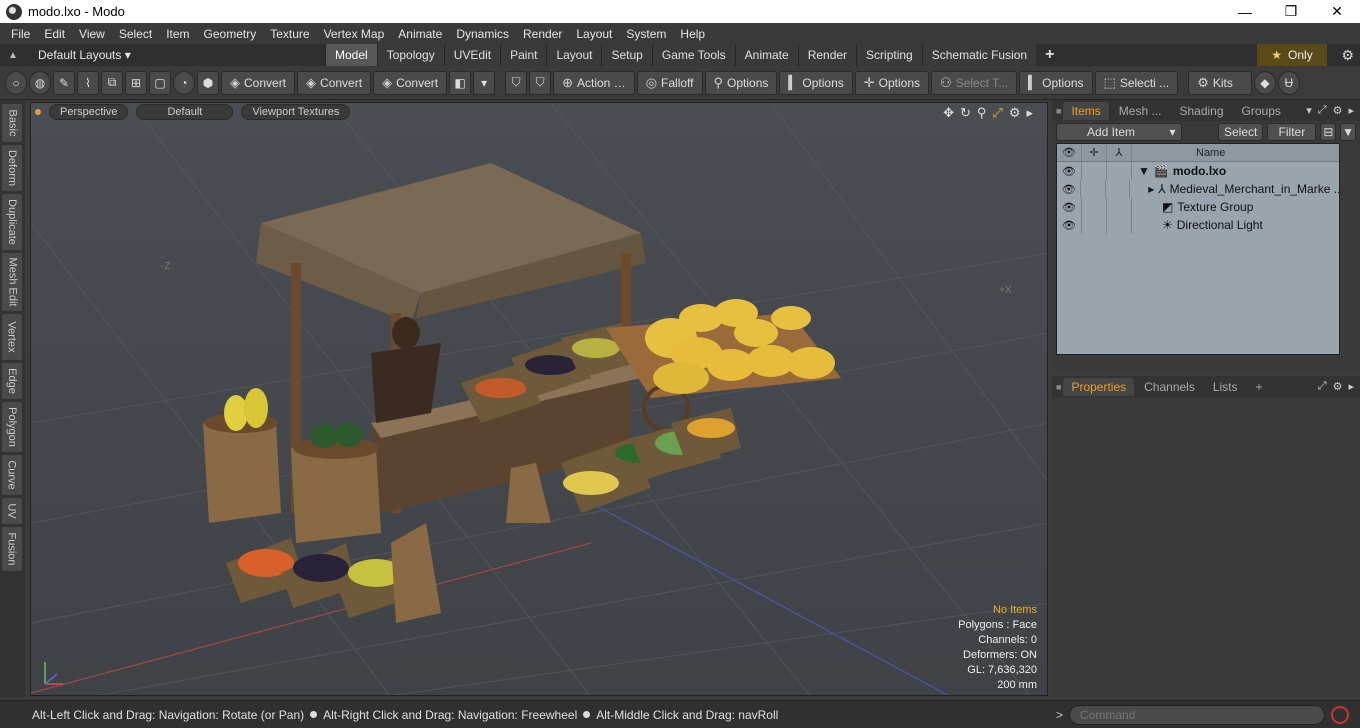  I want to click on options-button-1: ⚲ Options, so click(741, 82).